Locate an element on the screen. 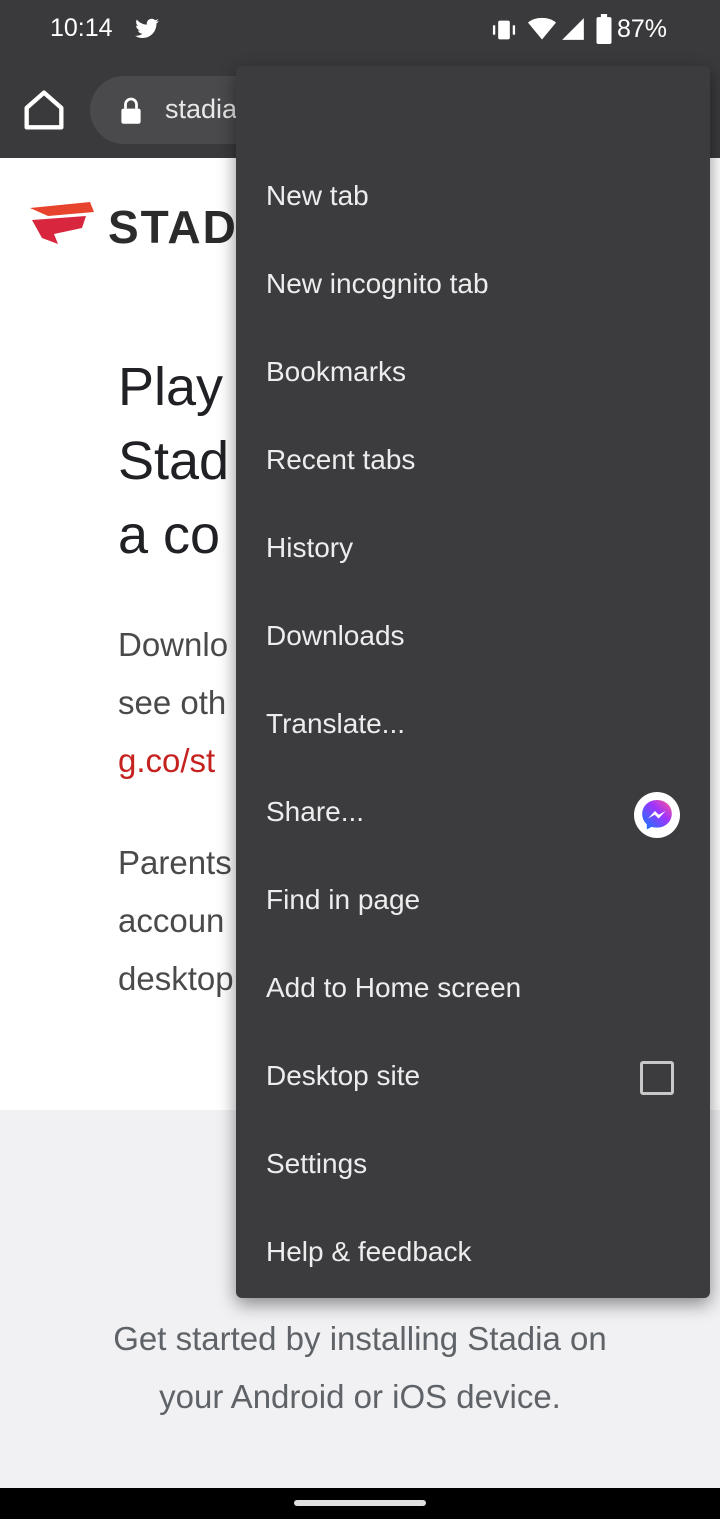  menu-item-label: Help & feedback is located at coordinates (369, 1251).